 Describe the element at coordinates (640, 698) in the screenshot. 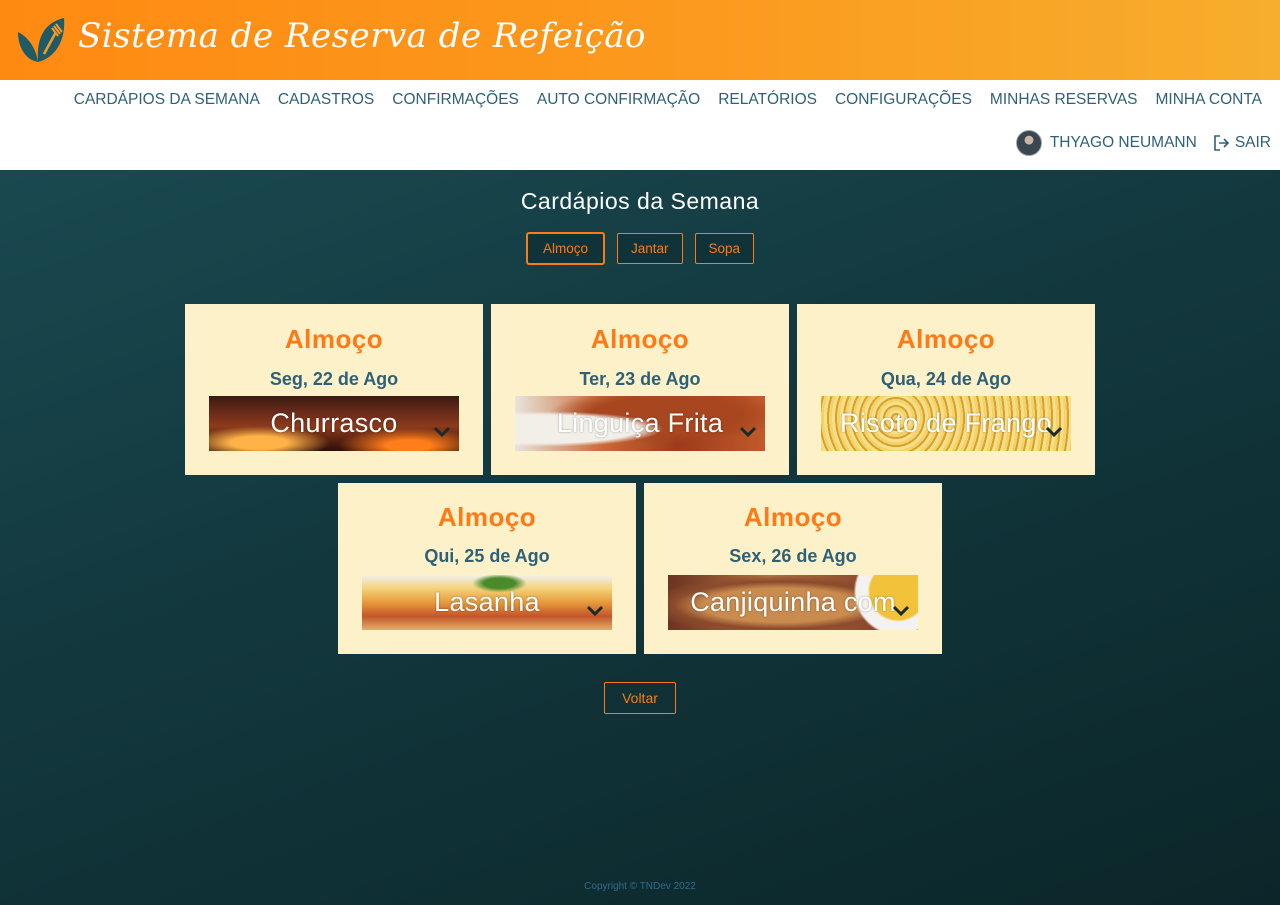

I see `back-button: Voltar` at that location.